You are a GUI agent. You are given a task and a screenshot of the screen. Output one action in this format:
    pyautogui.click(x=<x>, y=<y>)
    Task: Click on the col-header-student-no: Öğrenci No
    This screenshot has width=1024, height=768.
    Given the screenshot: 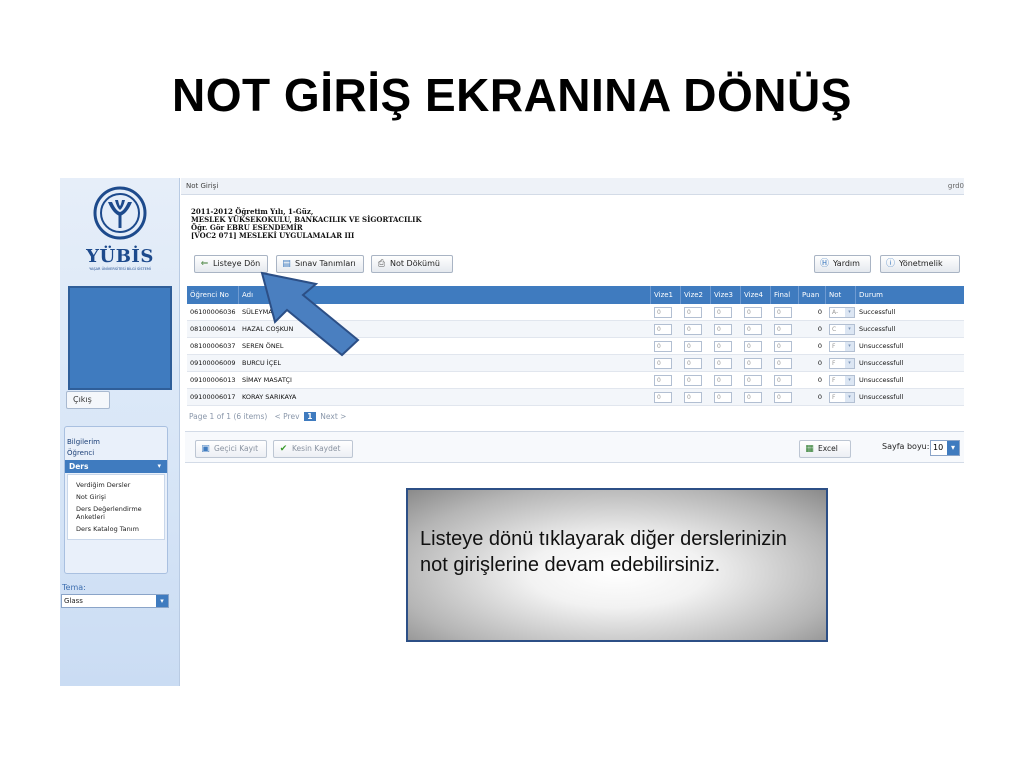 What is the action you would take?
    pyautogui.click(x=213, y=295)
    